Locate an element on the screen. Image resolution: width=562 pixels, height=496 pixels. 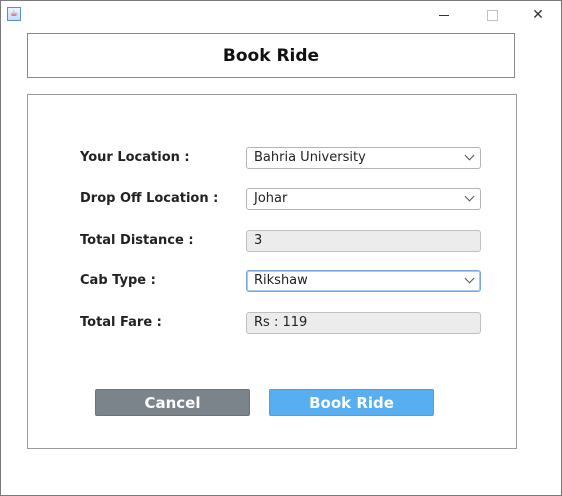
close-icon: ✕ is located at coordinates (538, 15).